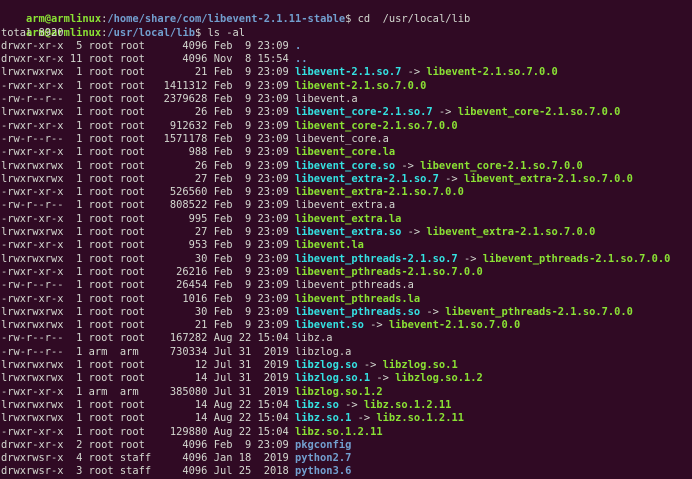 Image resolution: width=692 pixels, height=479 pixels. I want to click on symlink-target: libzlog.so.1, so click(420, 365).